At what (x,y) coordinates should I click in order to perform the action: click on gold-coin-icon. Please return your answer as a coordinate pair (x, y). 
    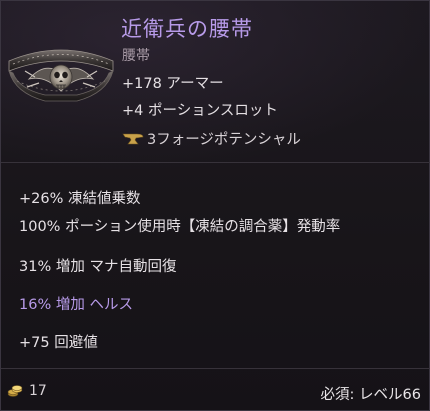
    Looking at the image, I should click on (15, 391).